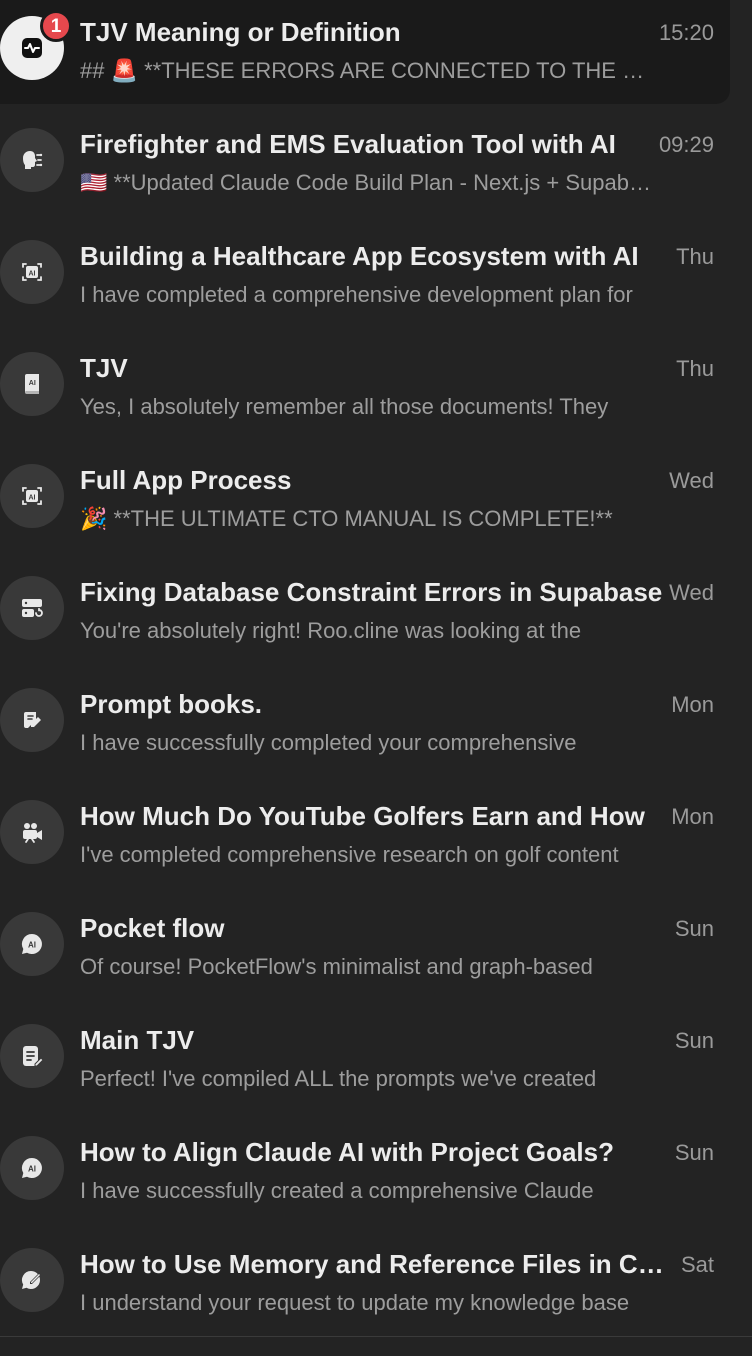  I want to click on chat-title: Full App Process, so click(186, 480).